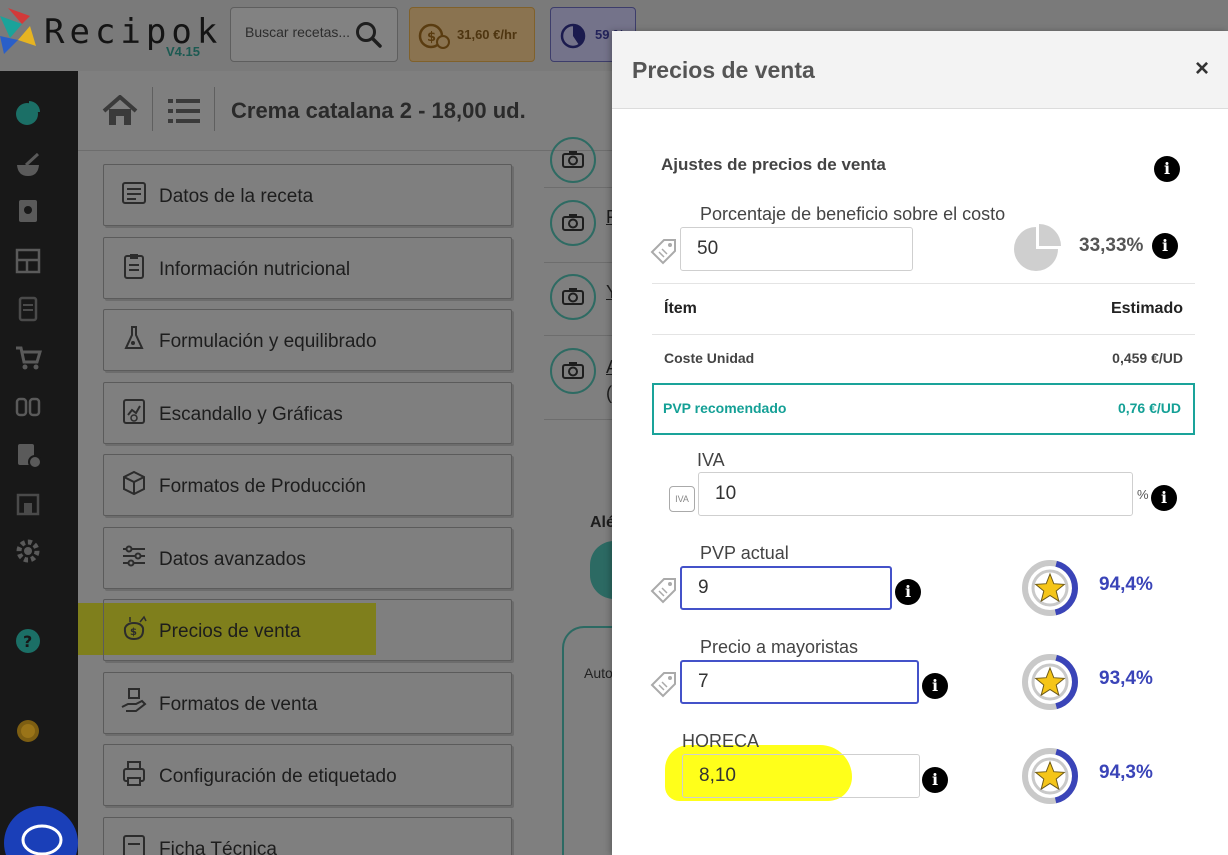  Describe the element at coordinates (214, 109) in the screenshot. I see `header-separator` at that location.